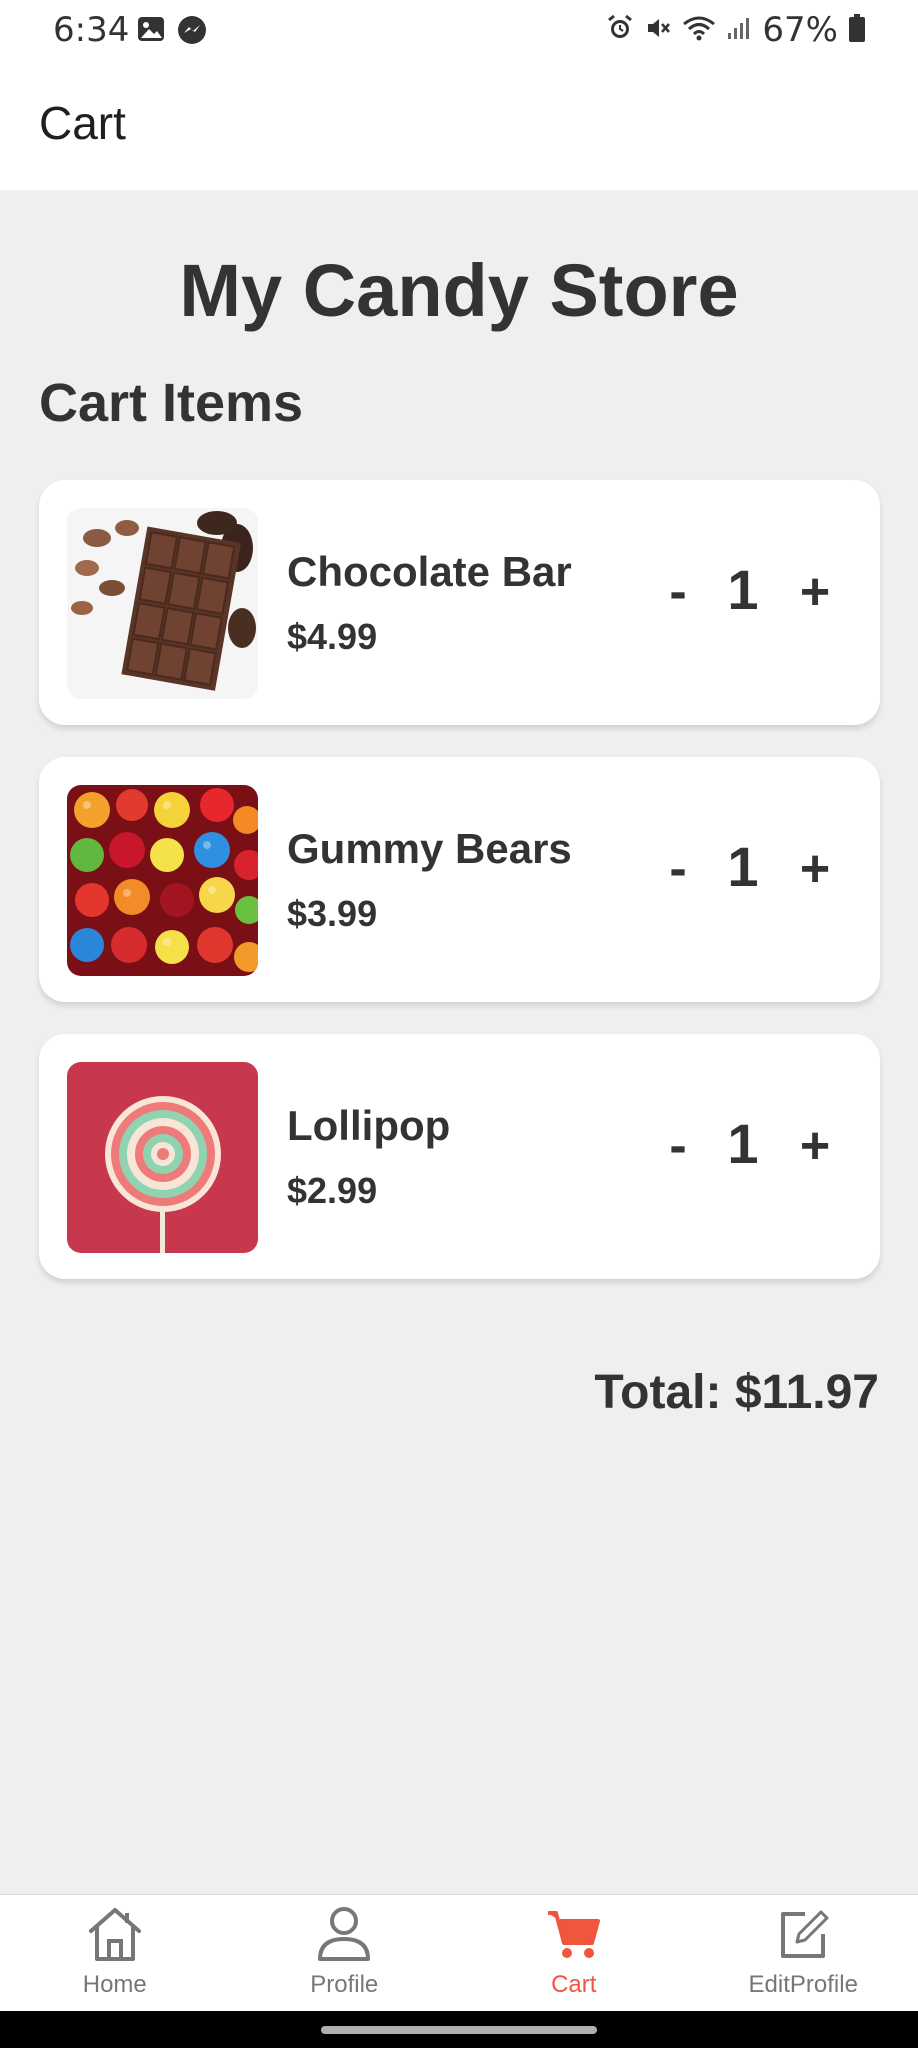 The width and height of the screenshot is (918, 2048). I want to click on gesture-bar, so click(459, 2029).